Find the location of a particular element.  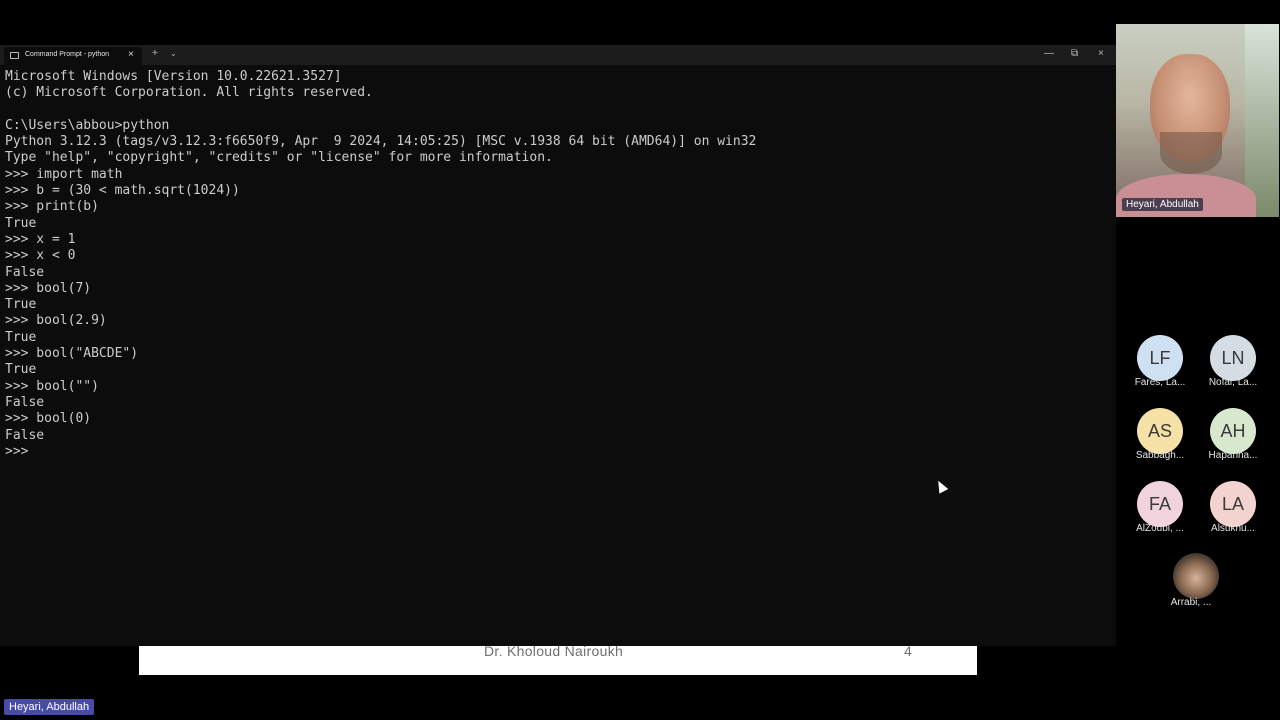

console-line: C:\Users\abbou>python is located at coordinates (87, 125).